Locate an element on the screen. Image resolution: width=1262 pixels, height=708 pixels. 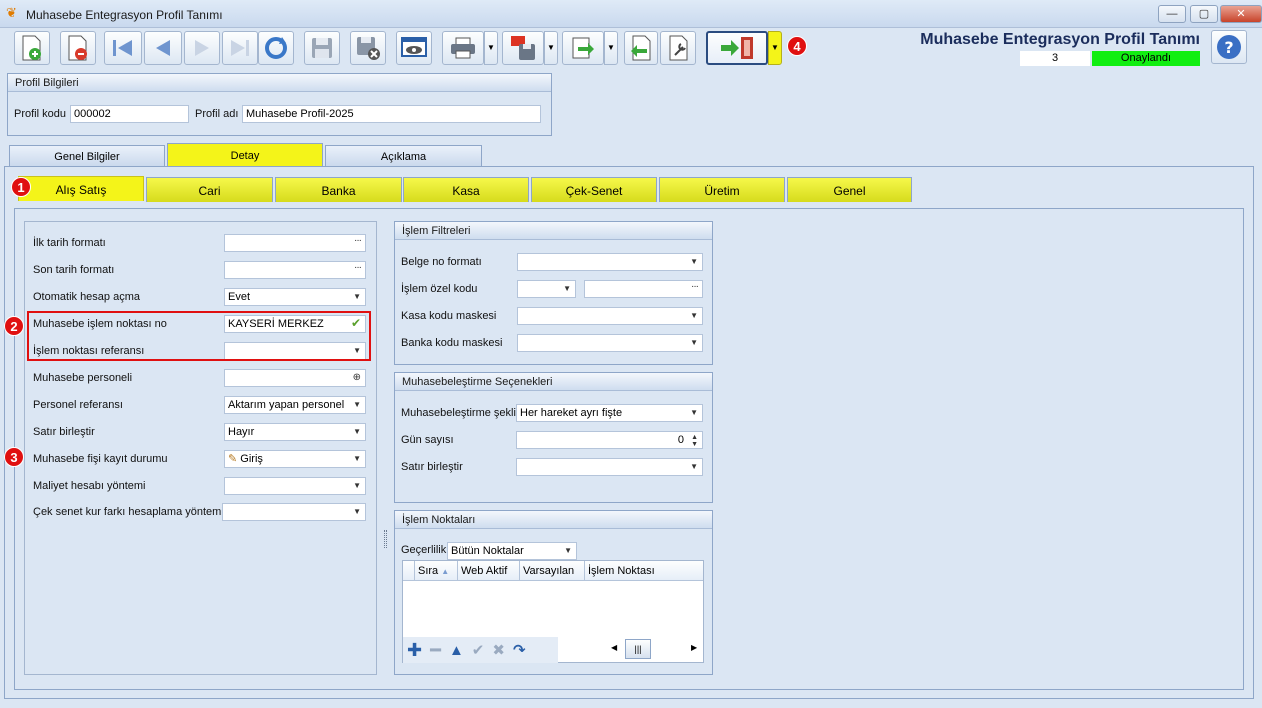
fis-select: ✎ Giriş ▼ is located at coordinates (295, 459).